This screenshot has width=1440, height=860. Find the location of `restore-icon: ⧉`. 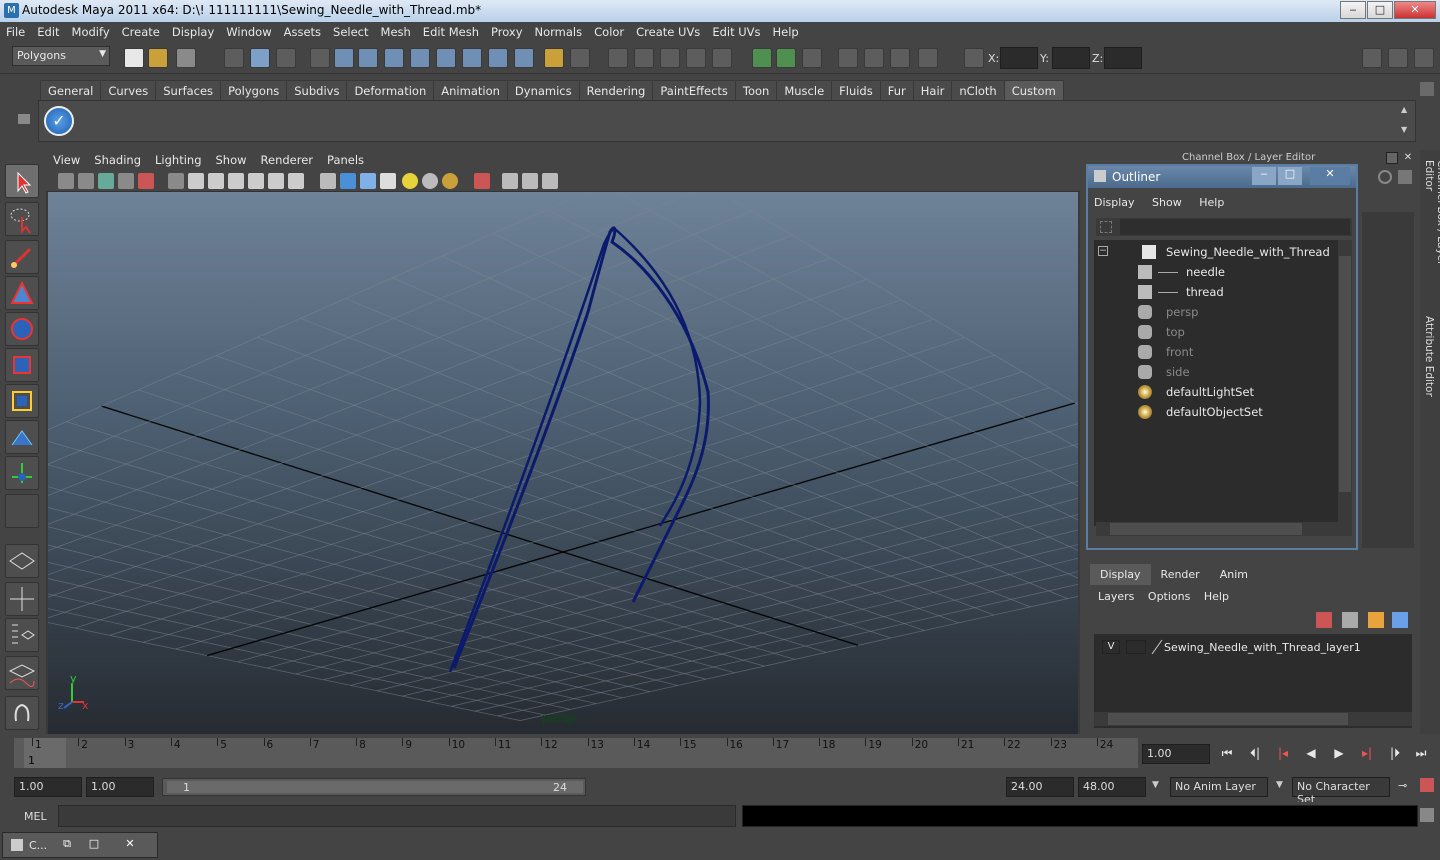

restore-icon: ⧉ is located at coordinates (67, 844).